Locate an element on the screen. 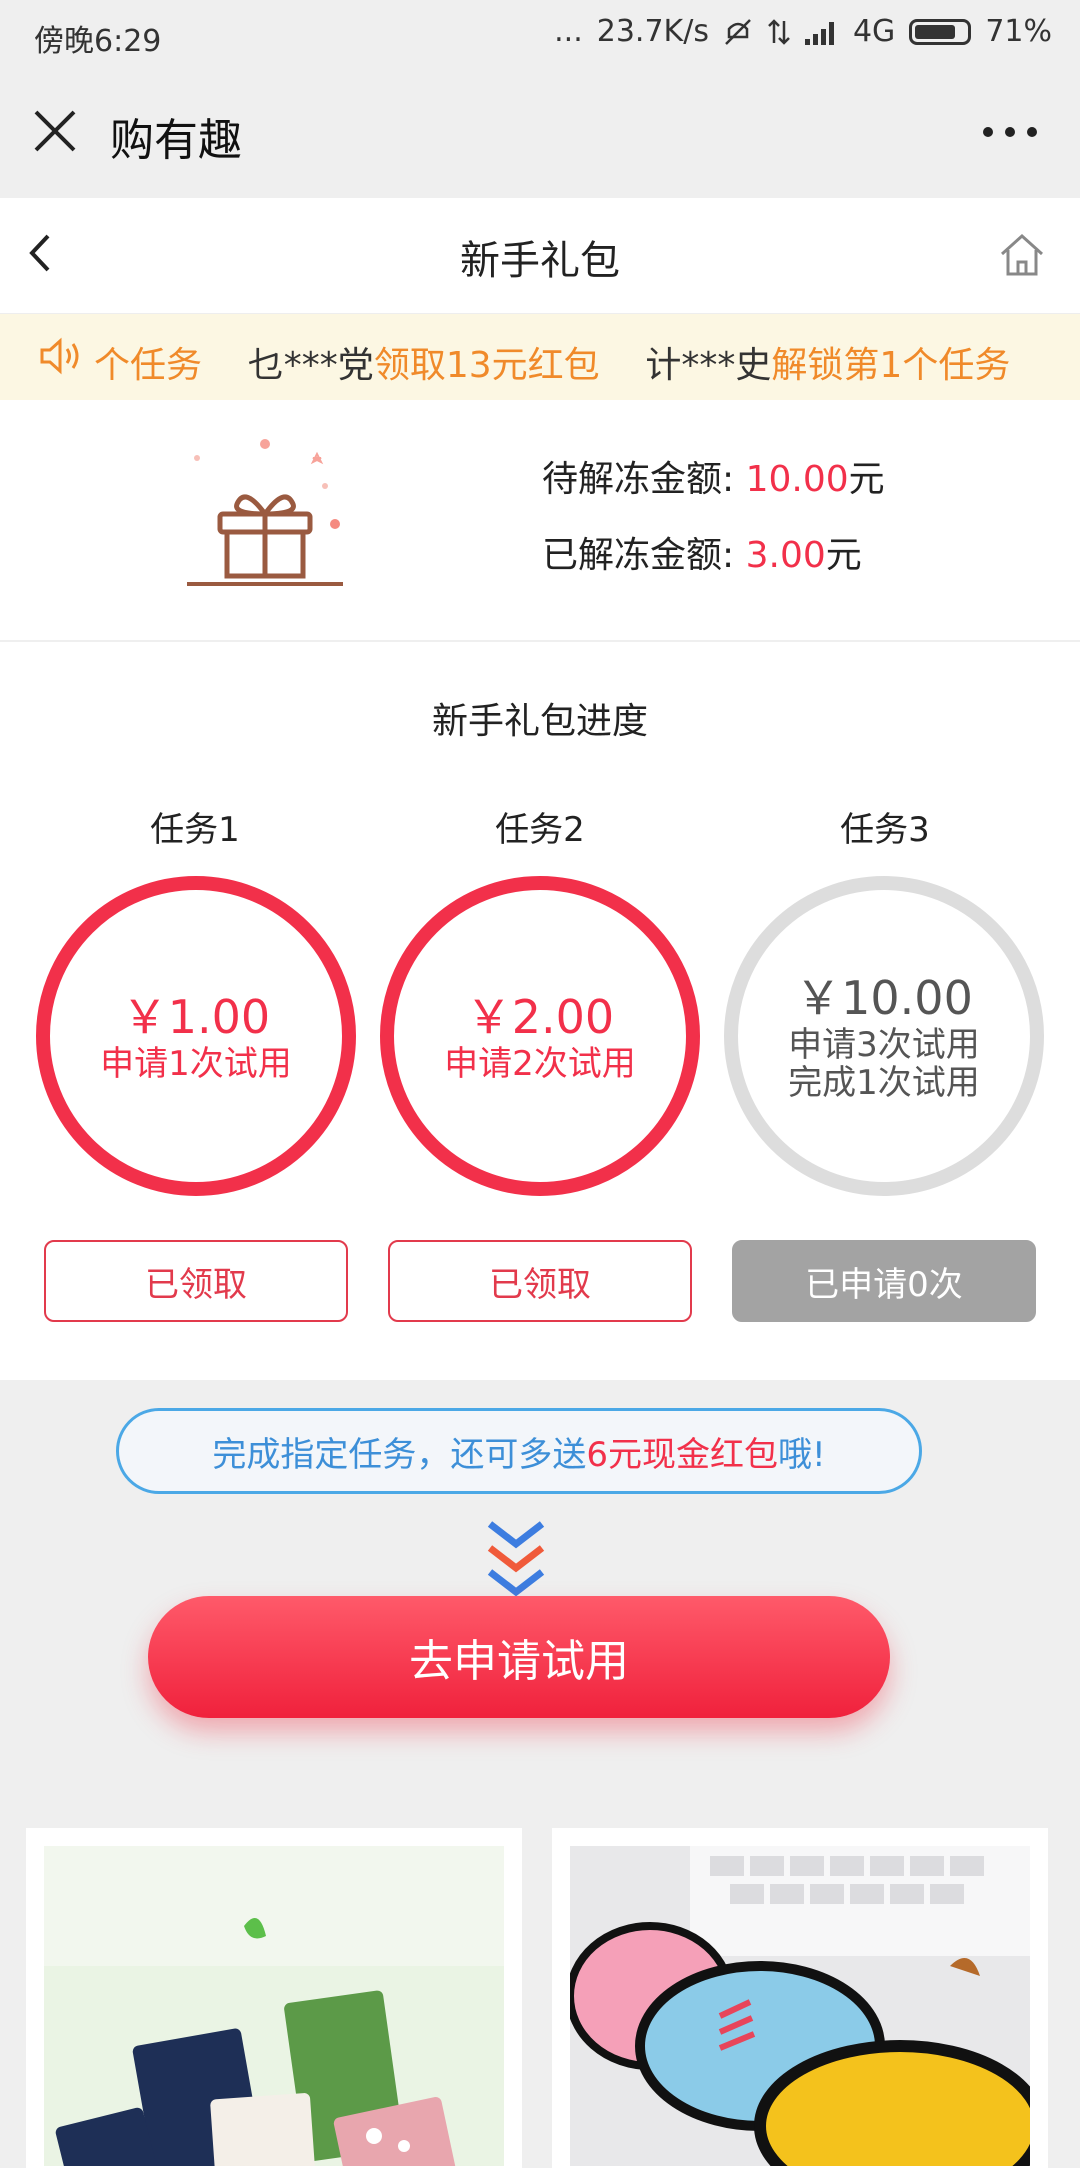  notice-marquee: 个任务 乜***党领取13元红包 计***史解锁第1个任务 is located at coordinates (540, 357).